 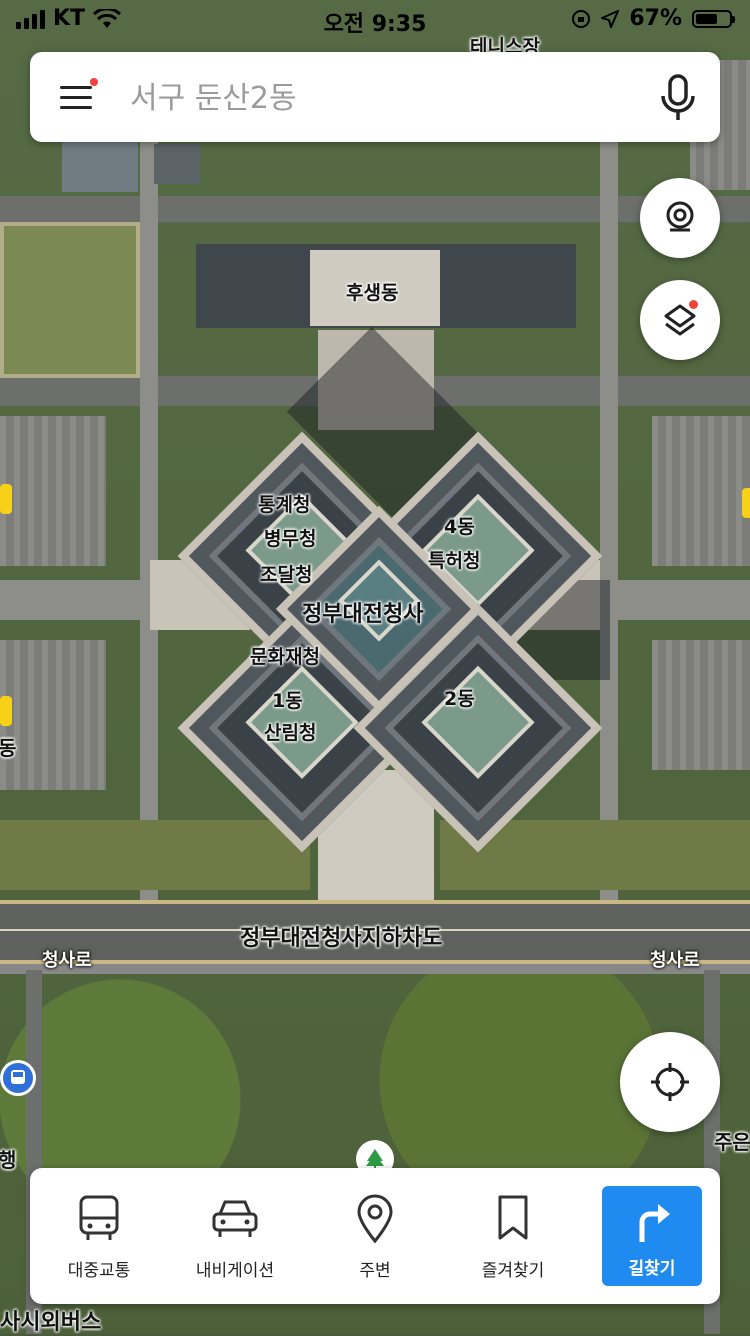 What do you see at coordinates (713, 18) in the screenshot?
I see `battery-icon` at bounding box center [713, 18].